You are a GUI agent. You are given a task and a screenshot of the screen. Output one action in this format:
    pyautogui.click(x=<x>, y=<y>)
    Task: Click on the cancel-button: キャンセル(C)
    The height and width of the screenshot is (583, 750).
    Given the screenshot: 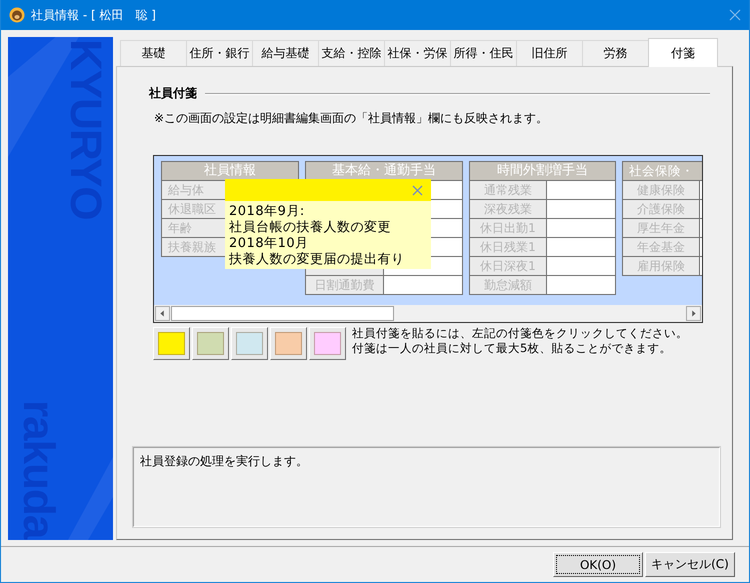 What is the action you would take?
    pyautogui.click(x=690, y=564)
    